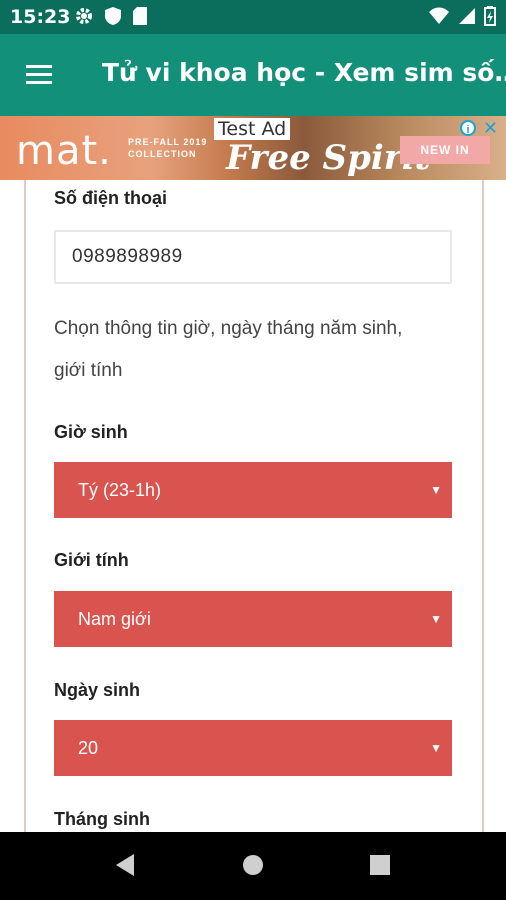  I want to click on birth-day-value: 20, so click(88, 748).